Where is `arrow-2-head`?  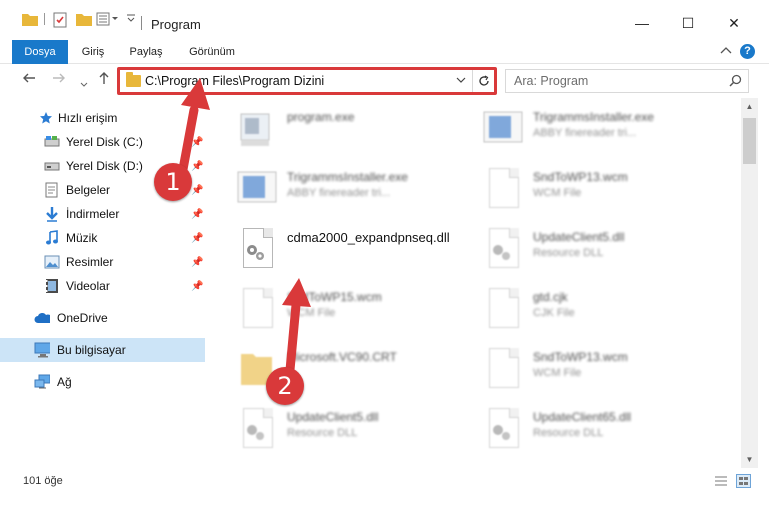
arrow-2-head is located at coordinates (296, 292).